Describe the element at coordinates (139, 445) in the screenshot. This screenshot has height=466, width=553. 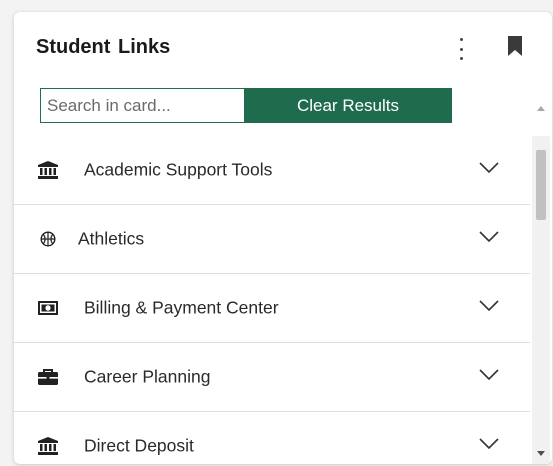
I see `list-item-label: Direct Deposit` at that location.